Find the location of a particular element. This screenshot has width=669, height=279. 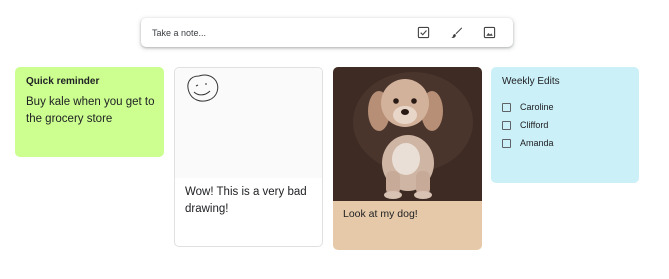

drawing-canvas is located at coordinates (248, 123).